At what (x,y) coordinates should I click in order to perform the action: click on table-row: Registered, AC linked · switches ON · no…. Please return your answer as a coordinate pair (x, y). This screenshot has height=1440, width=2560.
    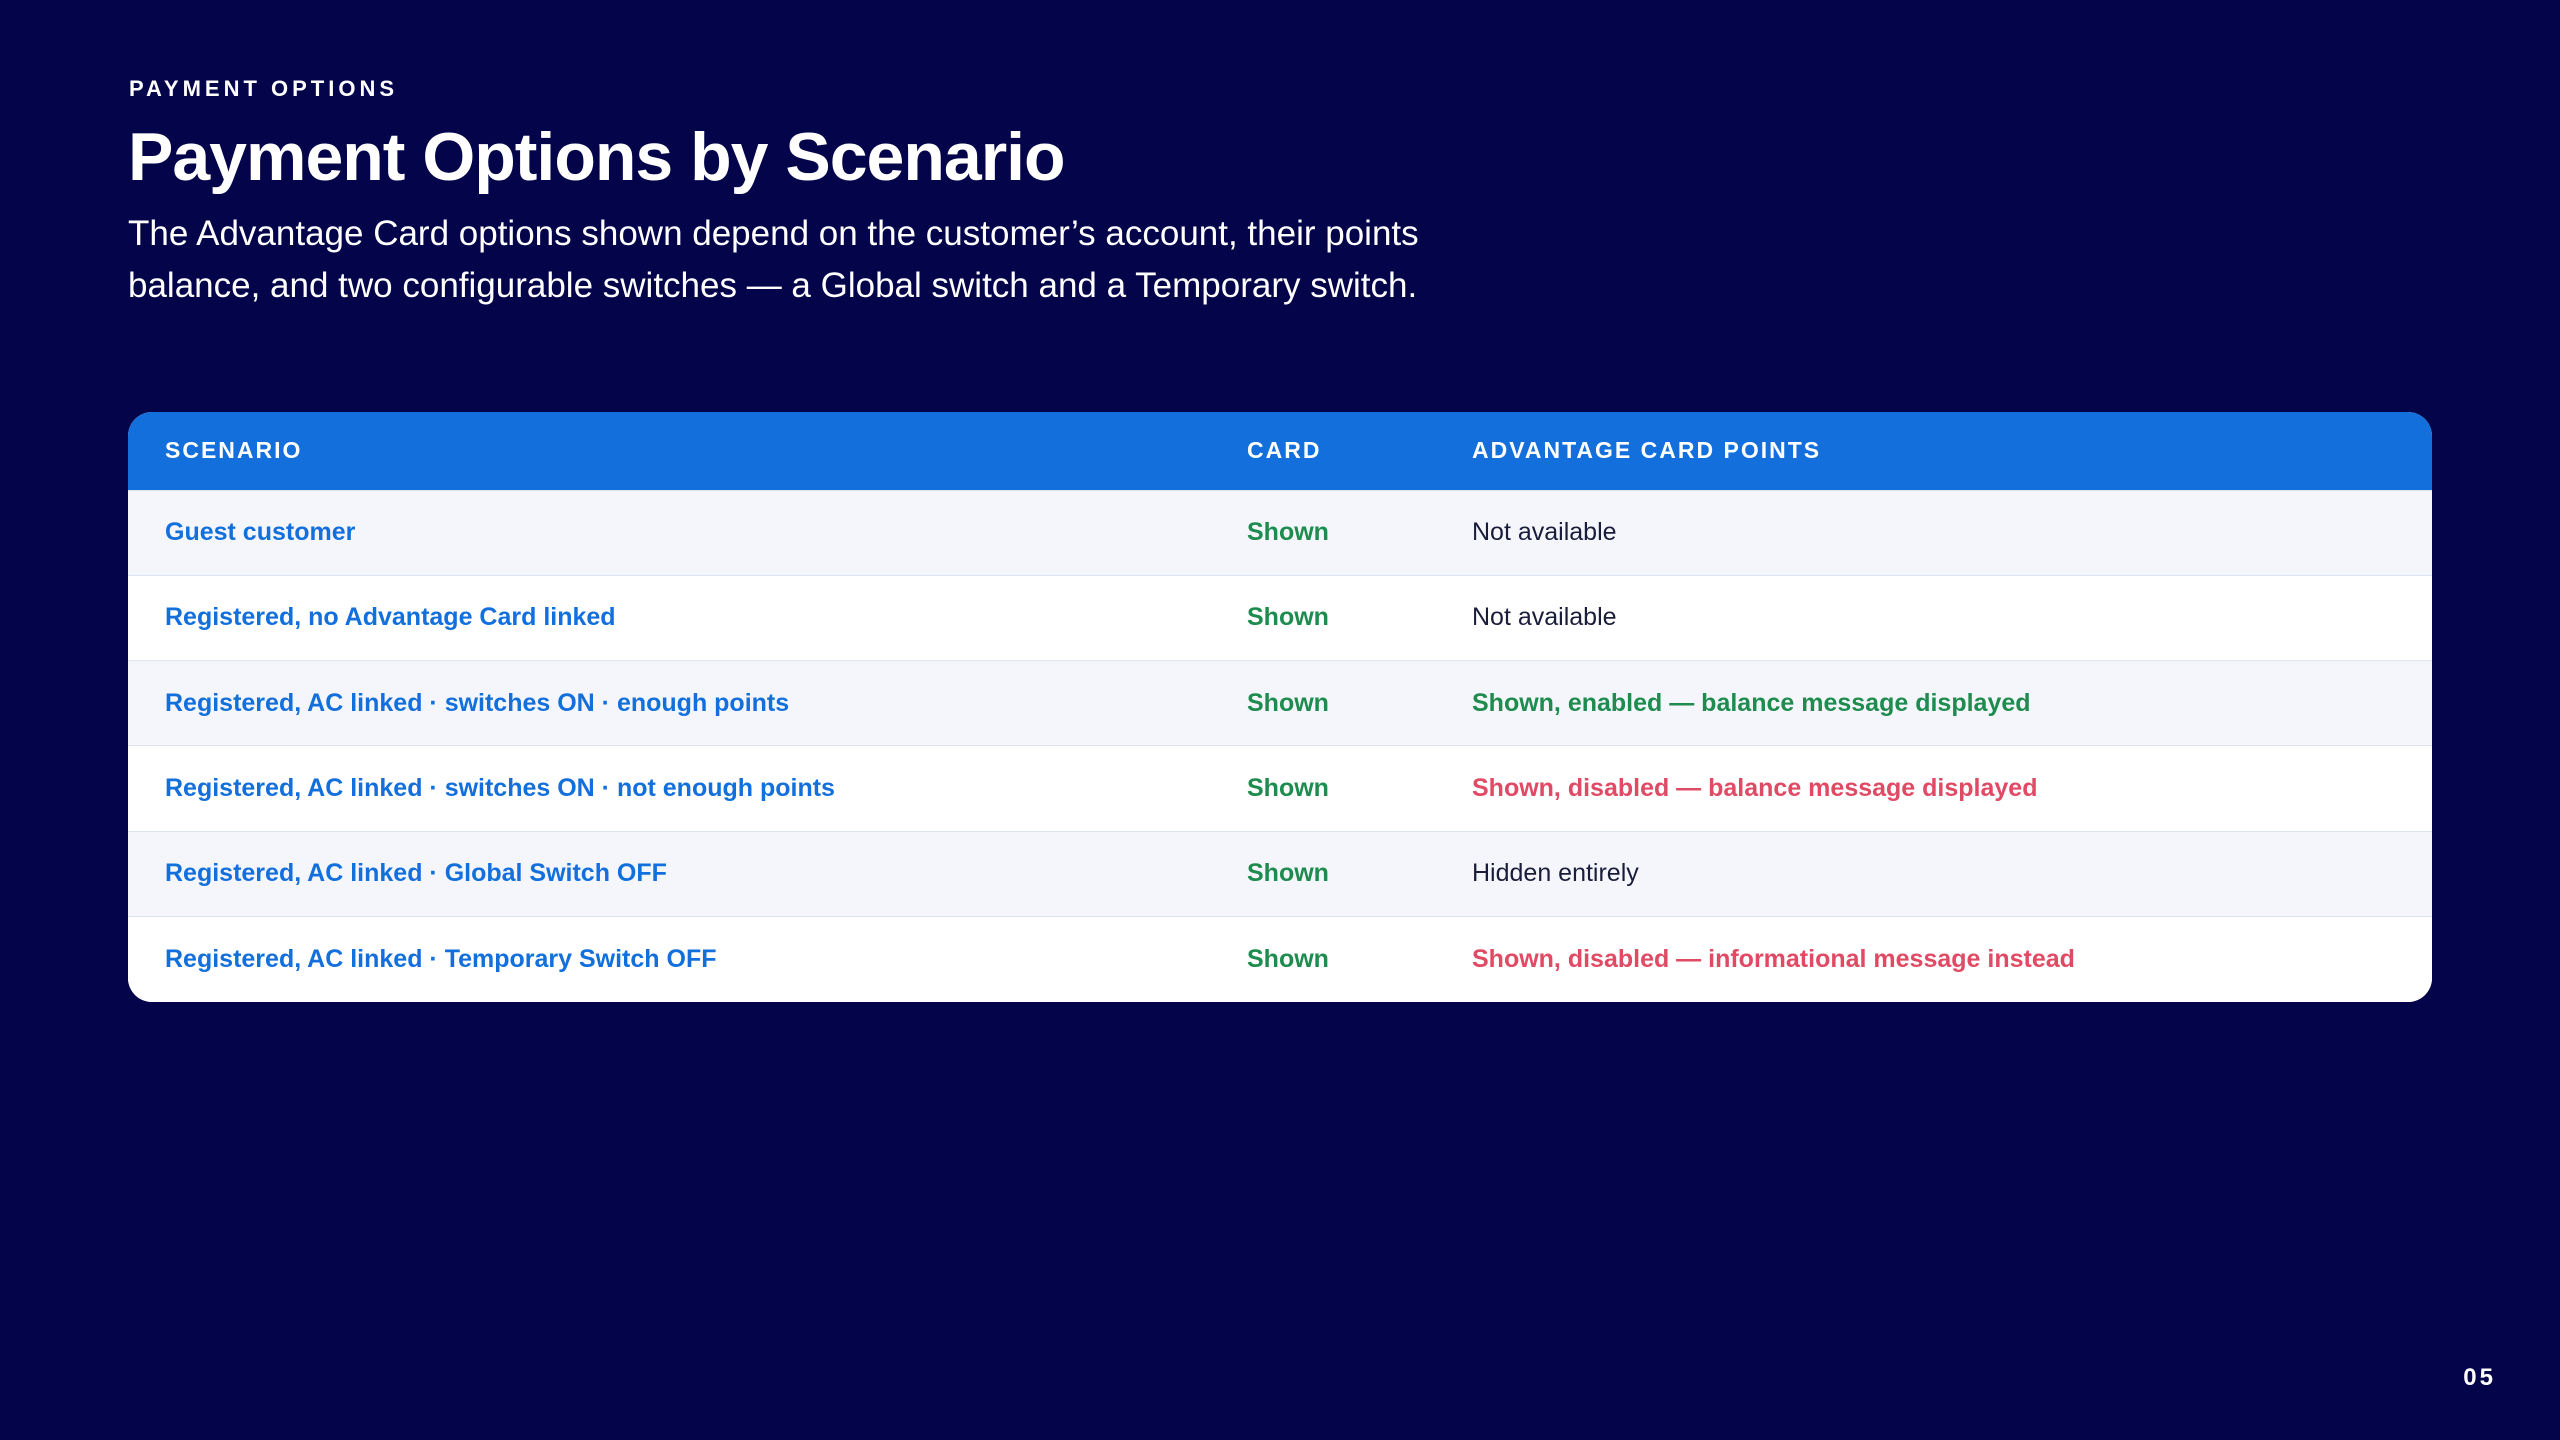
    Looking at the image, I should click on (1280, 788).